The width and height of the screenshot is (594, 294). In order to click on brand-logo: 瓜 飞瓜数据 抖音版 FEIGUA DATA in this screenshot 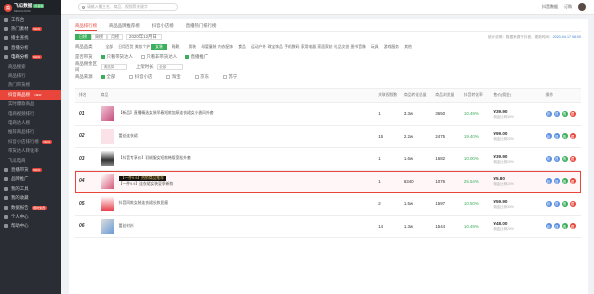, I will do `click(30, 7)`.